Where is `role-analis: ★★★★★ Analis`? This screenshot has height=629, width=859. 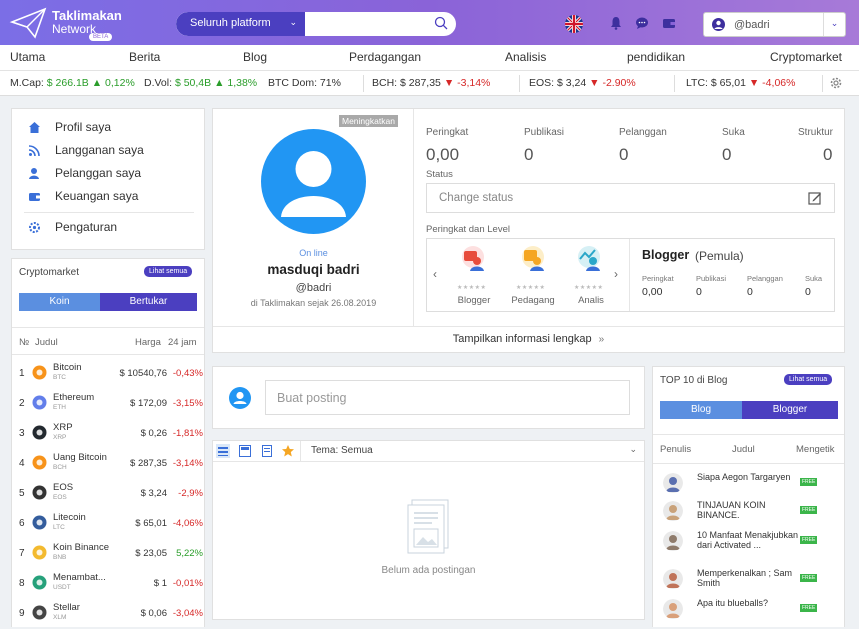
role-analis: ★★★★★ Analis is located at coordinates (591, 276).